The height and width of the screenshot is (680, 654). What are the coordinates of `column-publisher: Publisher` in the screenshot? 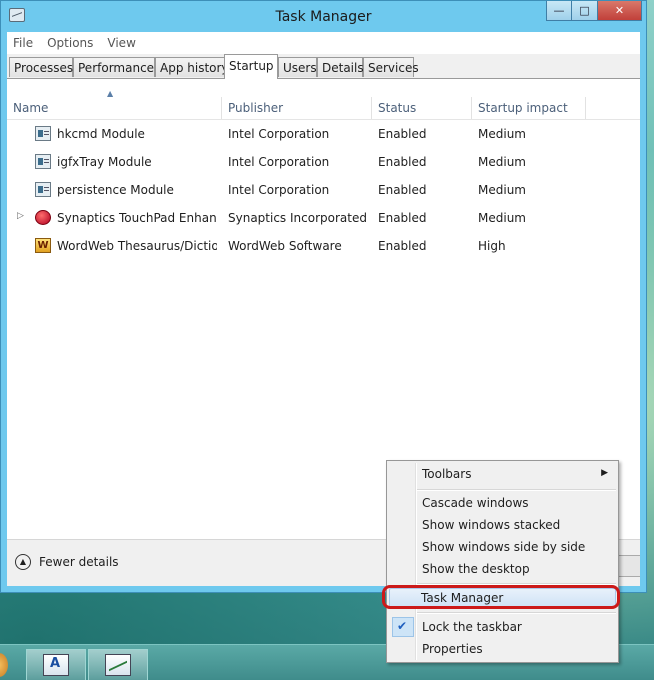 It's located at (255, 108).